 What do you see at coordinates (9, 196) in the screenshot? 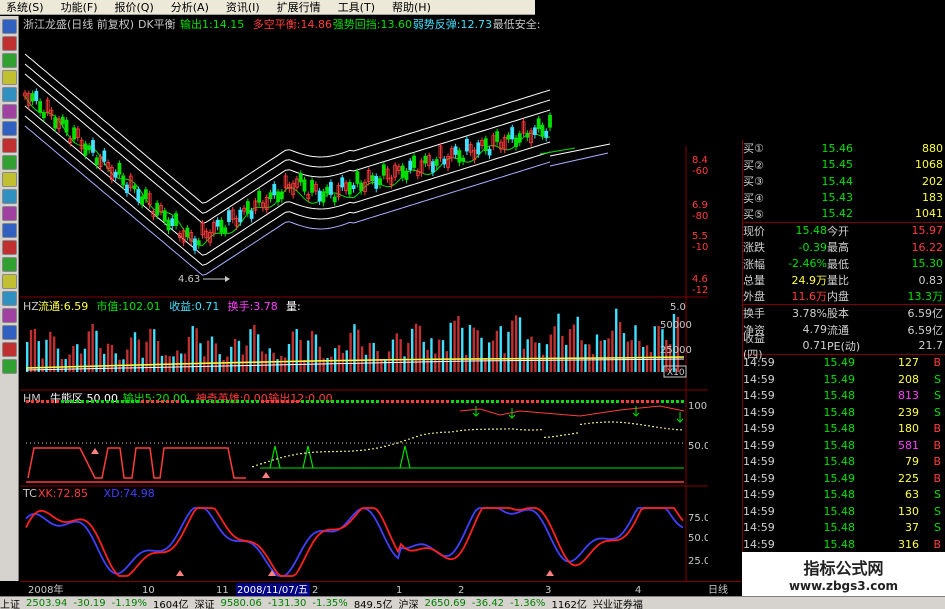
I see `doc-icon` at bounding box center [9, 196].